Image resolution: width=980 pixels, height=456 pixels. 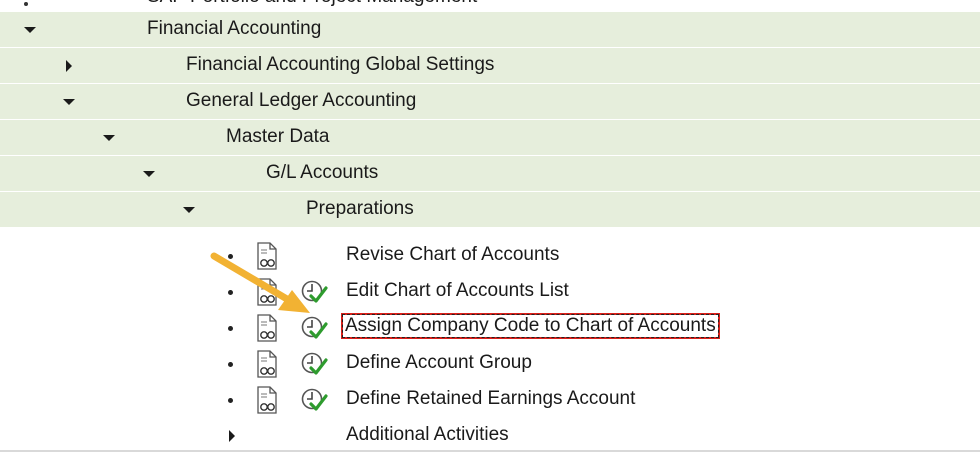 What do you see at coordinates (490, 102) in the screenshot?
I see `tree-node-general-ledger-accounting: General Ledger Accounting` at bounding box center [490, 102].